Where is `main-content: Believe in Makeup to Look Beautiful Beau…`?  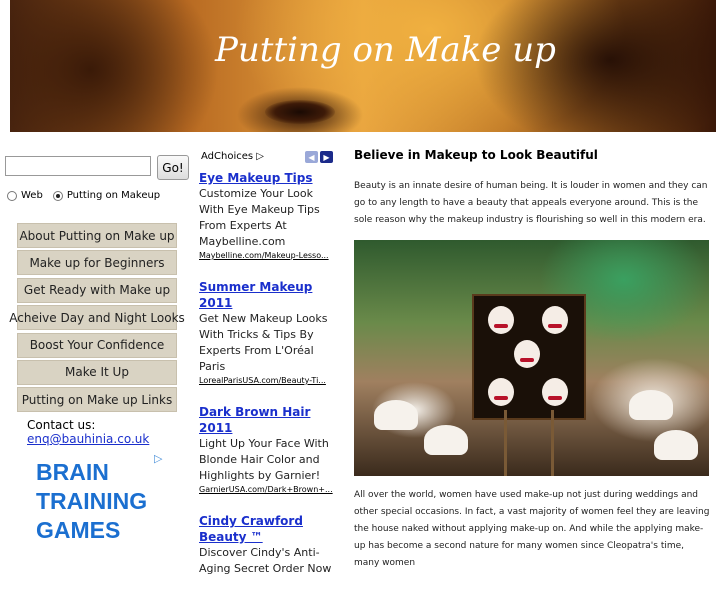
main-content: Believe in Makeup to Look Beautiful Beau… is located at coordinates (532, 188).